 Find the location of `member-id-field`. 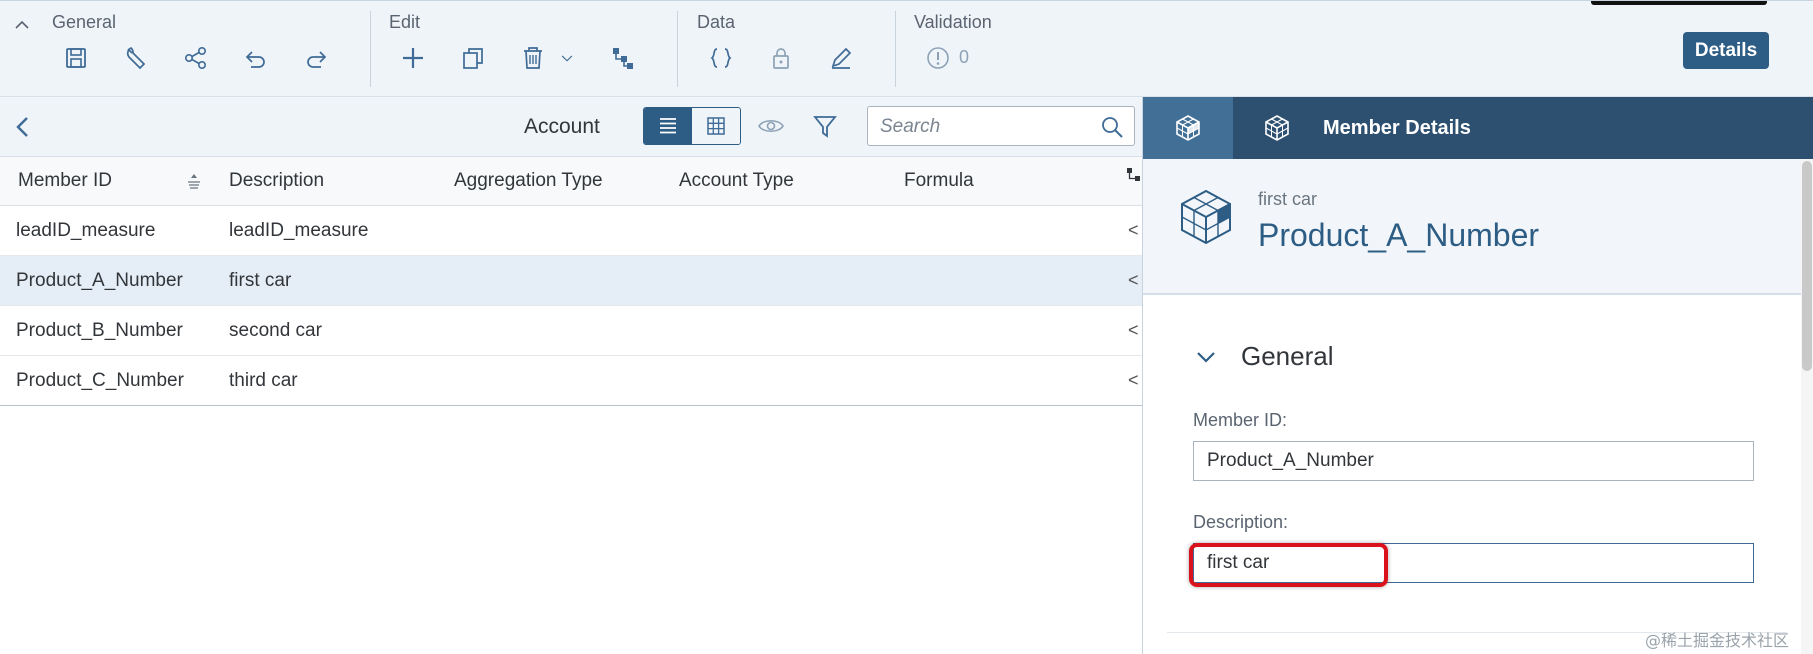

member-id-field is located at coordinates (1473, 461).